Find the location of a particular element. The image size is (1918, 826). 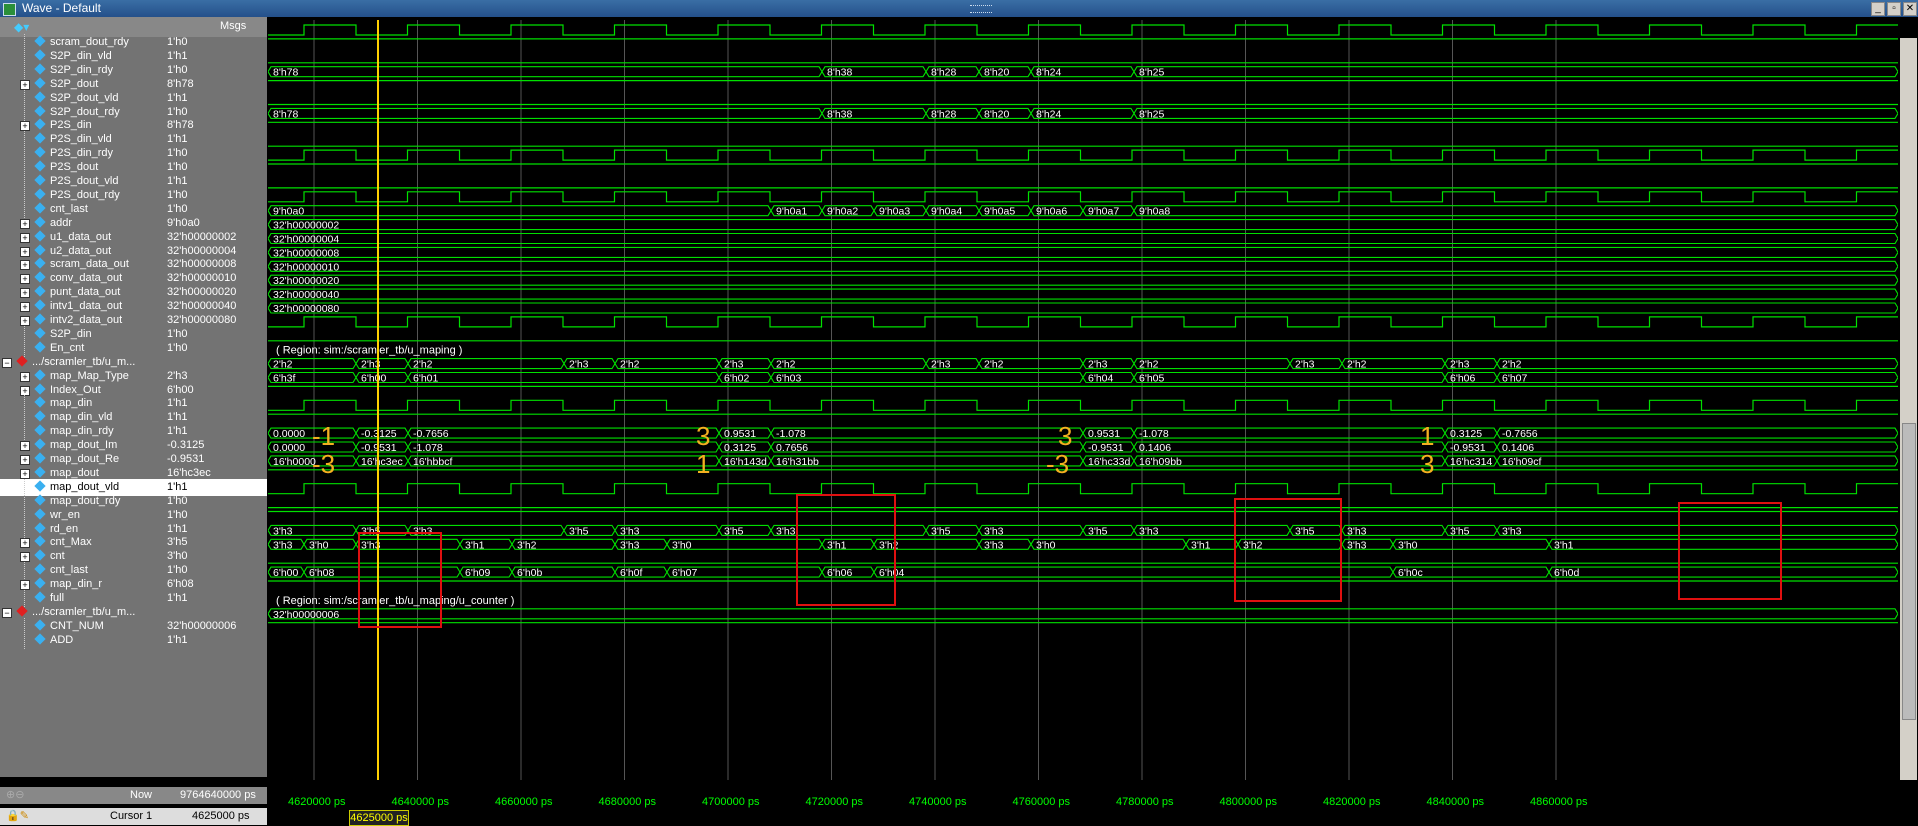

cursor-row: 🔒✎ Cursor 1 4625000 ps is located at coordinates (133, 816).